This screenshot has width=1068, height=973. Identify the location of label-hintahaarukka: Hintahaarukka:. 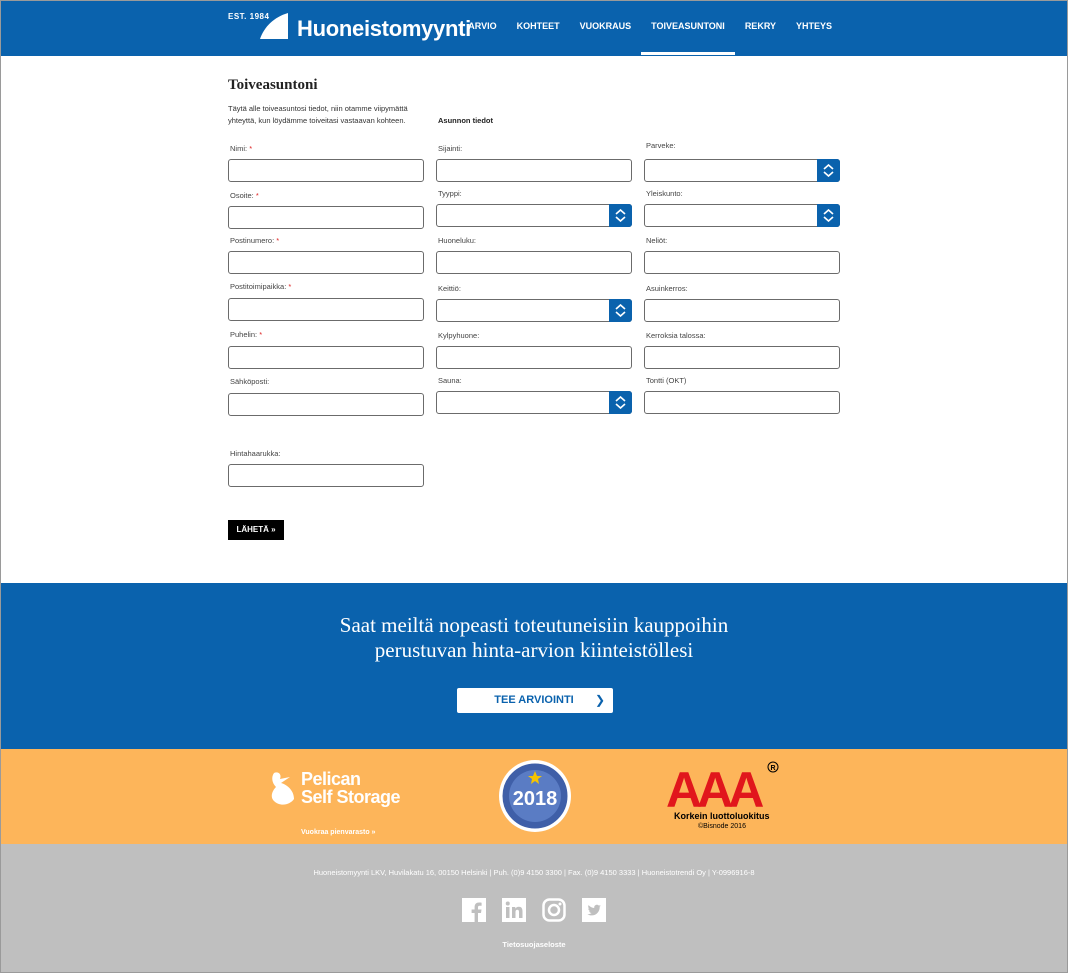
(255, 453).